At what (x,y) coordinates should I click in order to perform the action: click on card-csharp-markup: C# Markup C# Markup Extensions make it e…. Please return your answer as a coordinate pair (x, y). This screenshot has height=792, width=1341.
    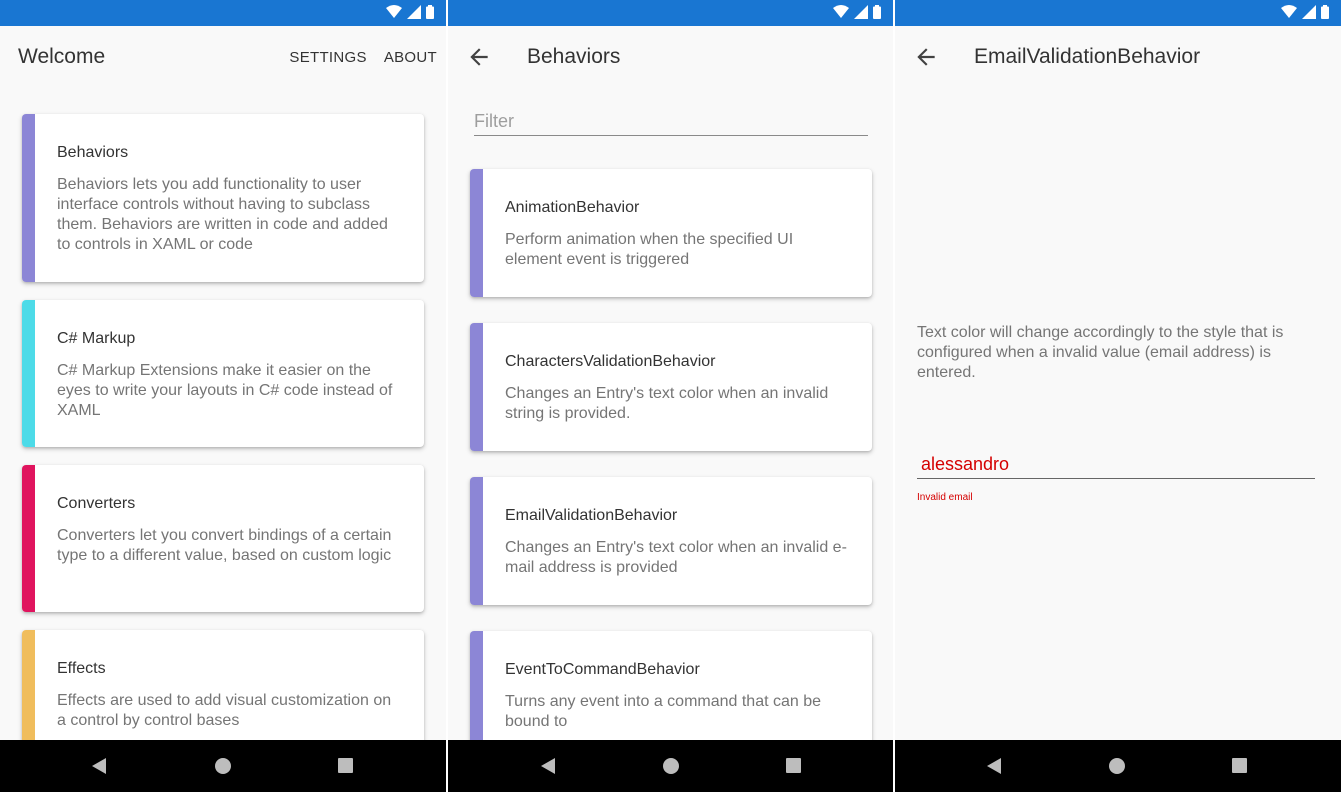
    Looking at the image, I should click on (223, 373).